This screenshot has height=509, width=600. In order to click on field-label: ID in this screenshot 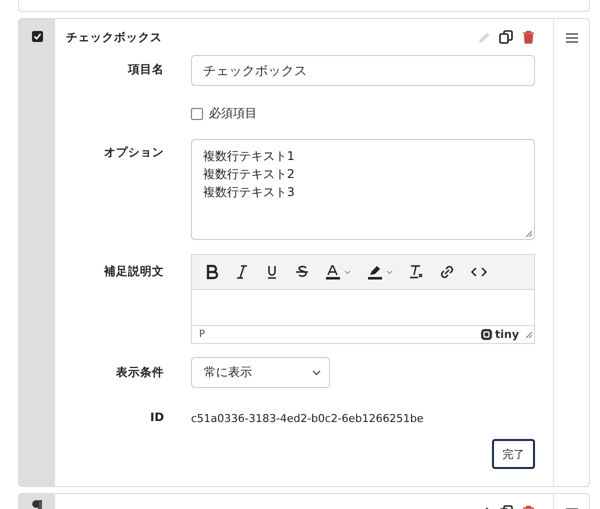, I will do `click(157, 417)`.